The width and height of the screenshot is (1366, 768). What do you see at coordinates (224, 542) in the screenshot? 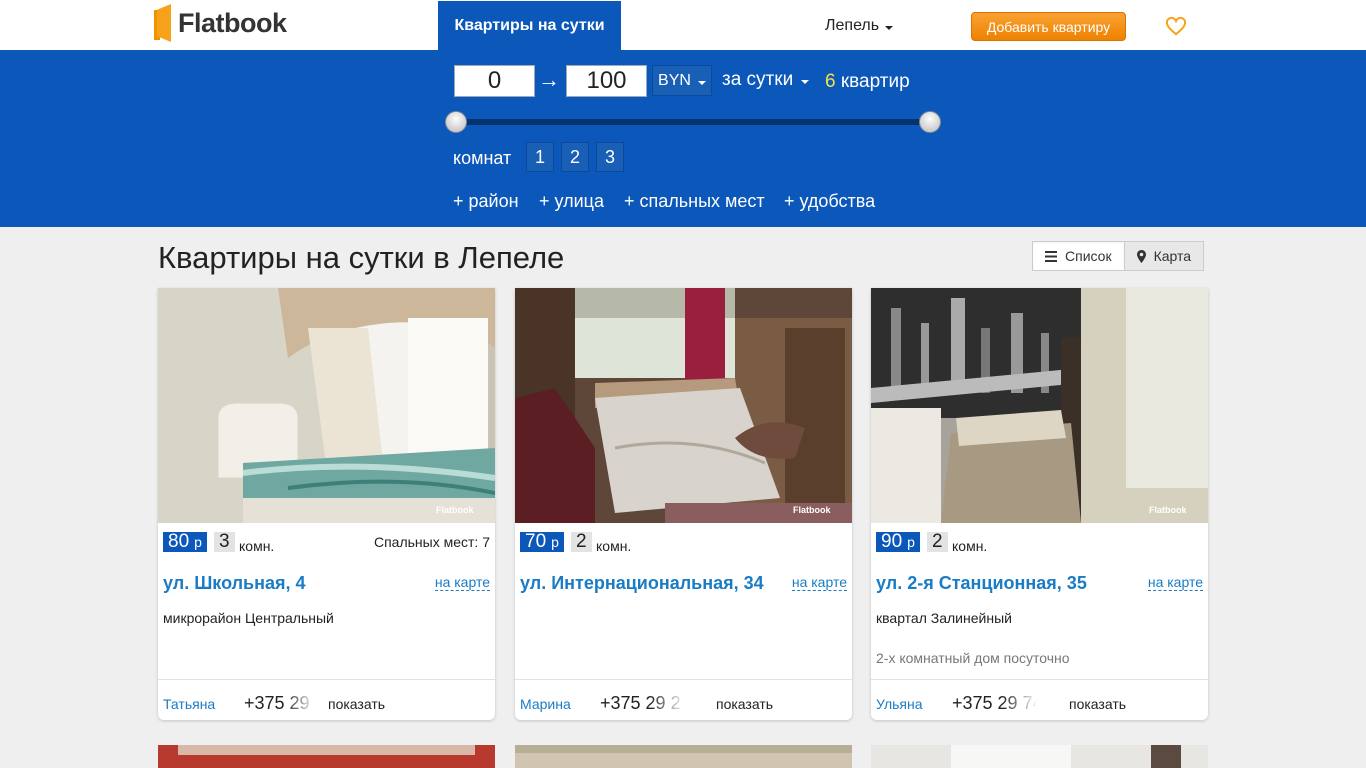
I see `rooms-badge: 3` at bounding box center [224, 542].